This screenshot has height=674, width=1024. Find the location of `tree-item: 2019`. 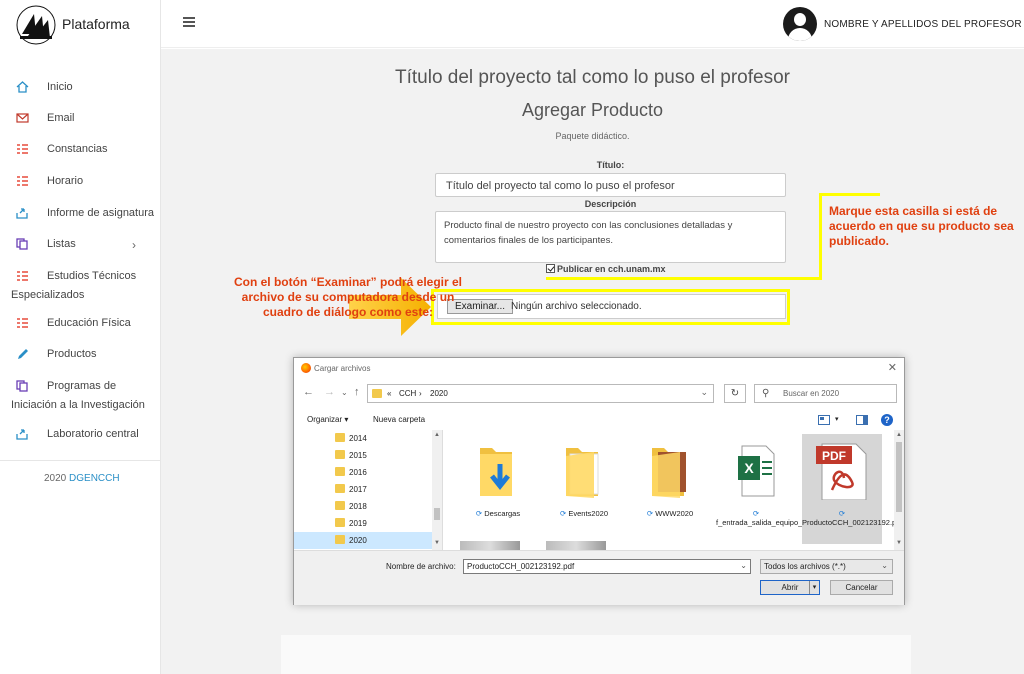

tree-item: 2019 is located at coordinates (363, 523).